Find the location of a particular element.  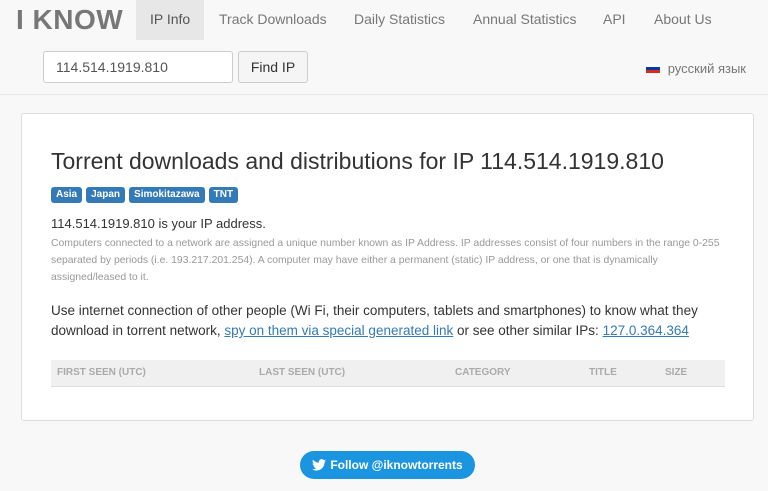

column-last-seen: LAST SEEN (UTC) is located at coordinates (302, 372).